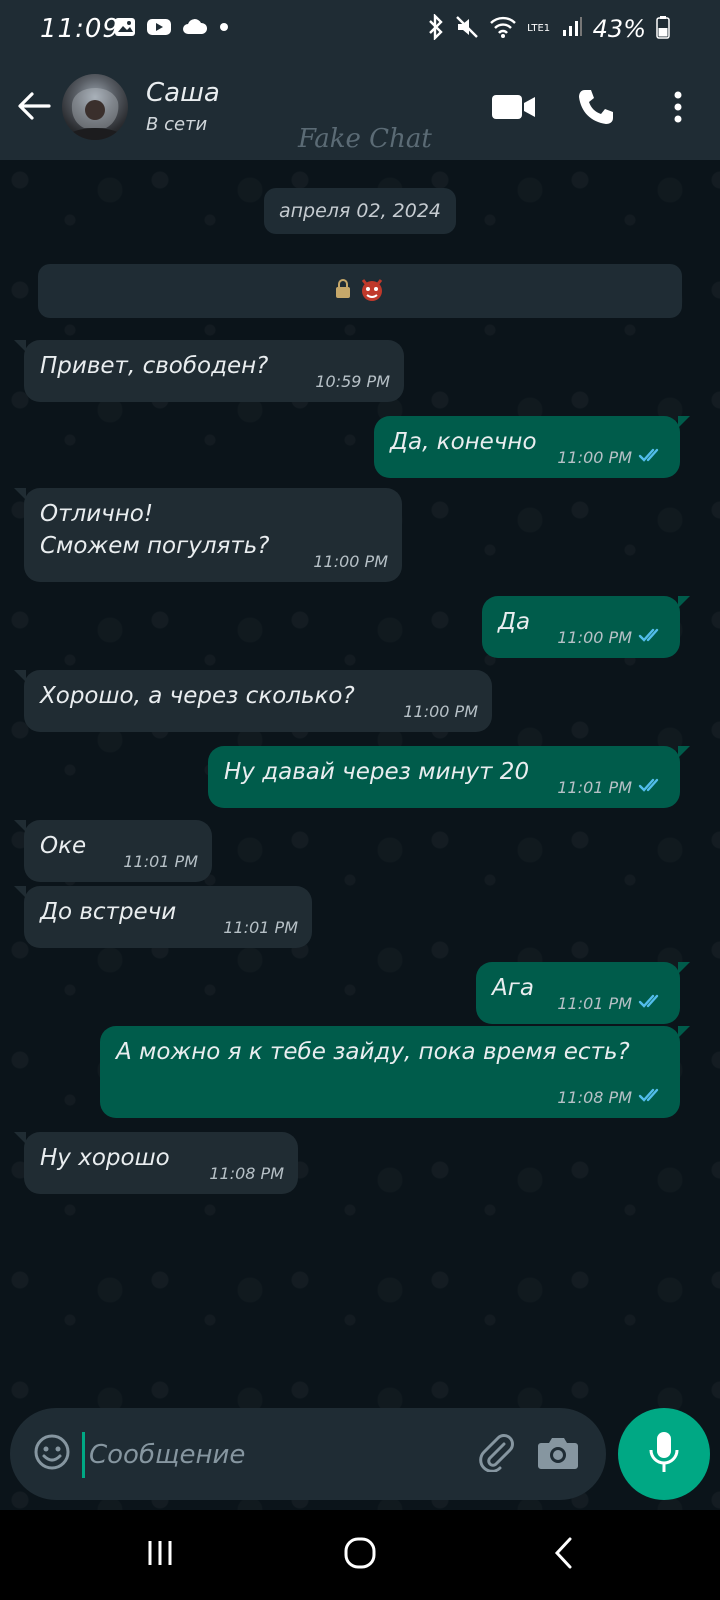 The height and width of the screenshot is (1600, 720). I want to click on microphone-icon, so click(664, 1454).